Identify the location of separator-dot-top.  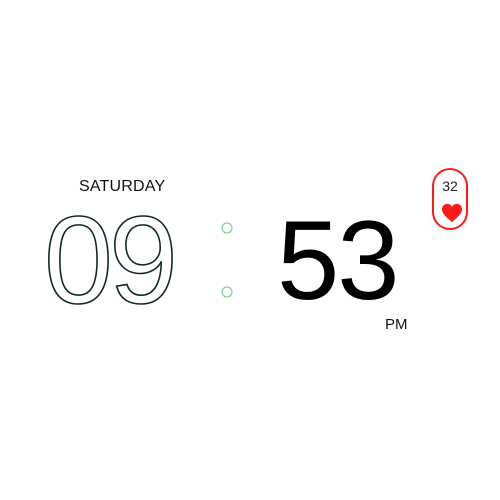
(227, 228).